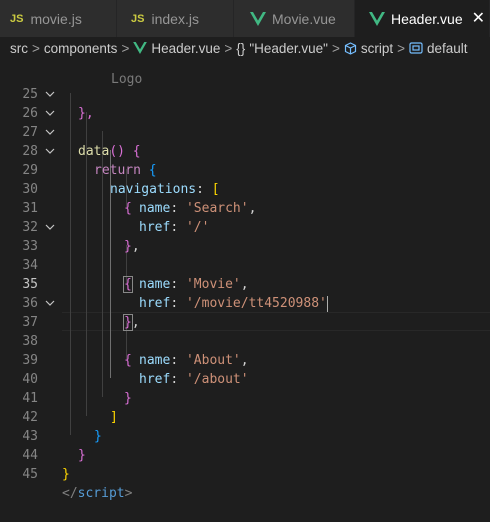 The height and width of the screenshot is (522, 490). Describe the element at coordinates (304, 18) in the screenshot. I see `tab-label: Movie.vue` at that location.